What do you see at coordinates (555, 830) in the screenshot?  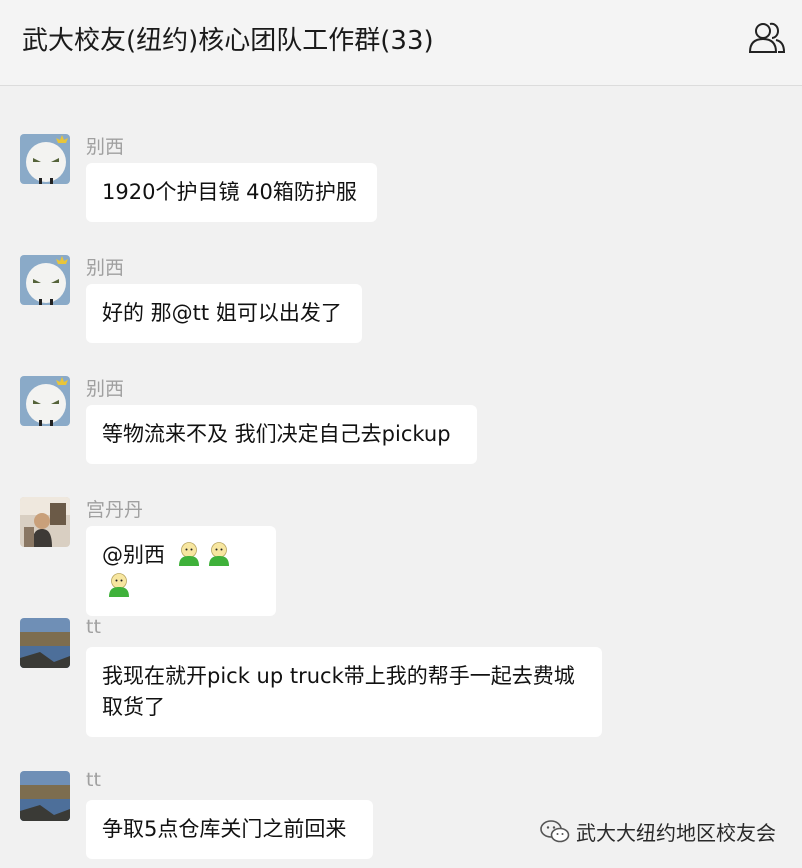 I see `wechat-icon` at bounding box center [555, 830].